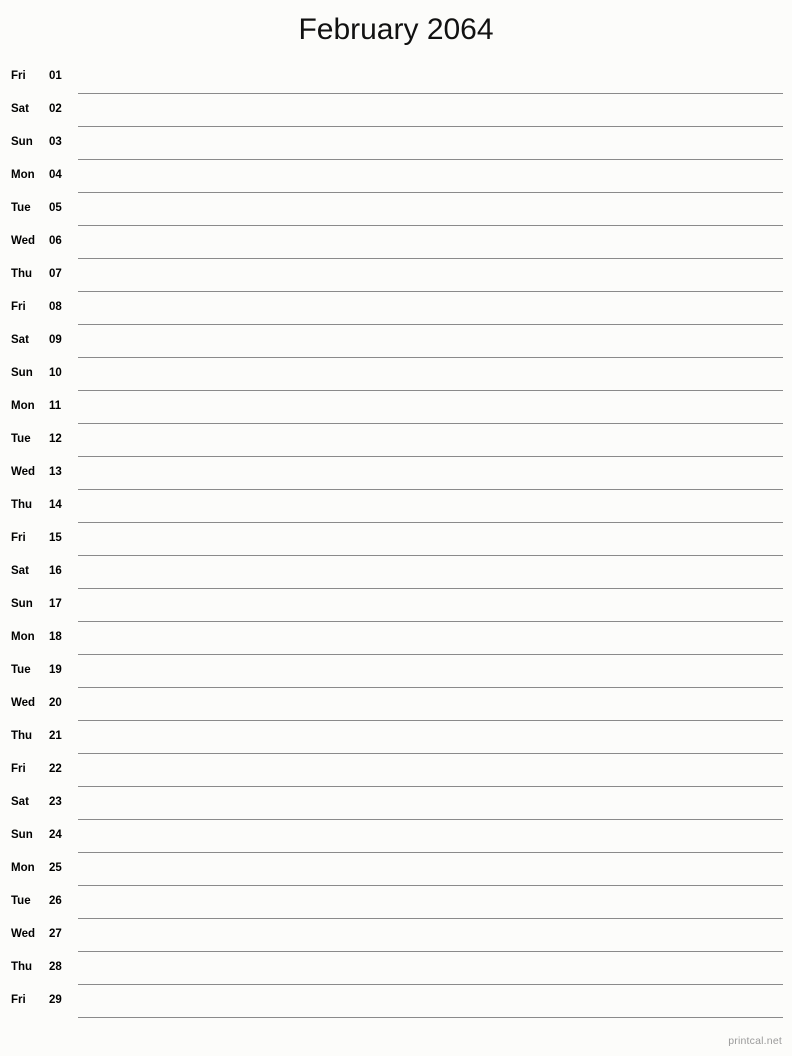 This screenshot has width=792, height=1056. Describe the element at coordinates (55, 835) in the screenshot. I see `day-number-label: 24` at that location.